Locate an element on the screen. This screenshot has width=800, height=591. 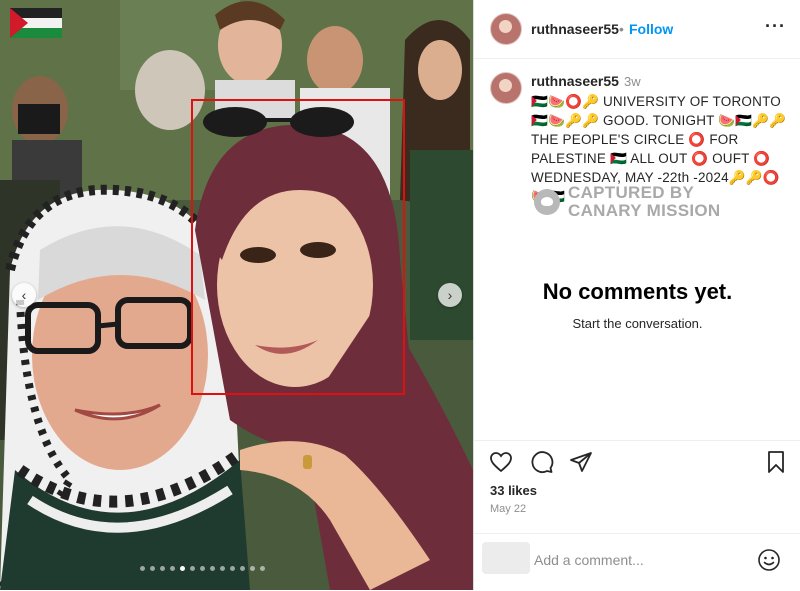
watermark-line-2: CANARY MISSION is located at coordinates (644, 210).